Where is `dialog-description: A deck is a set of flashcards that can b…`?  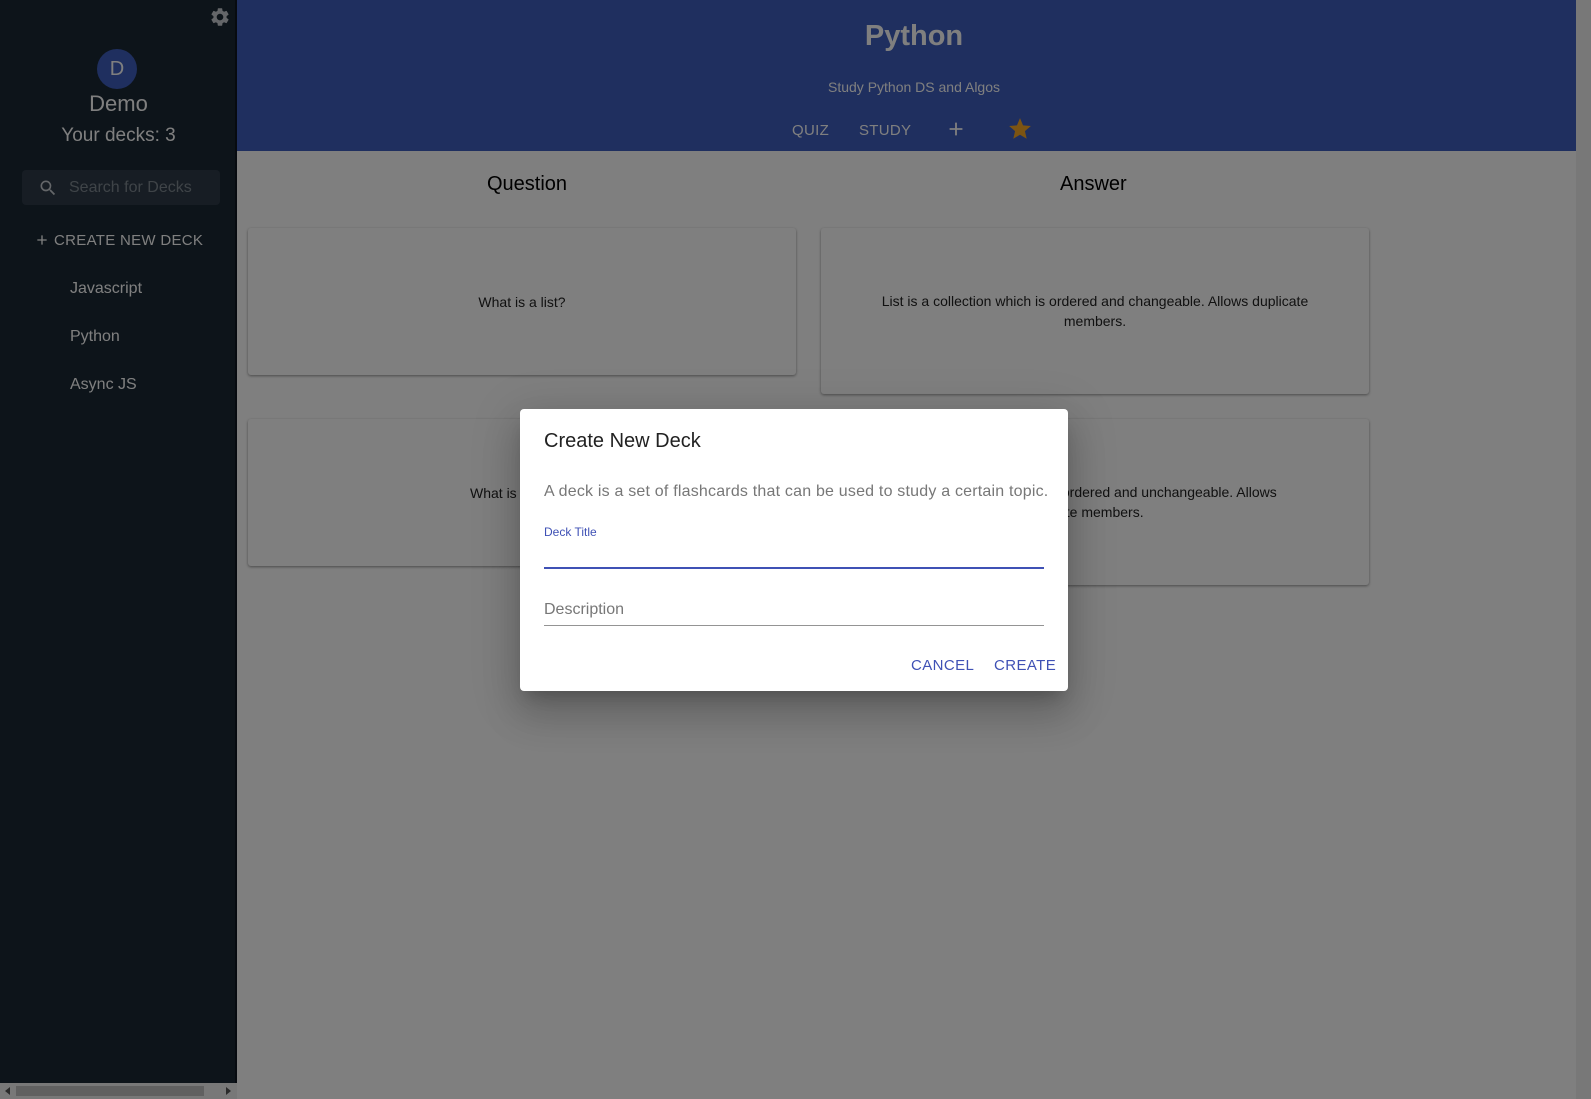 dialog-description: A deck is a set of flashcards that can b… is located at coordinates (796, 491).